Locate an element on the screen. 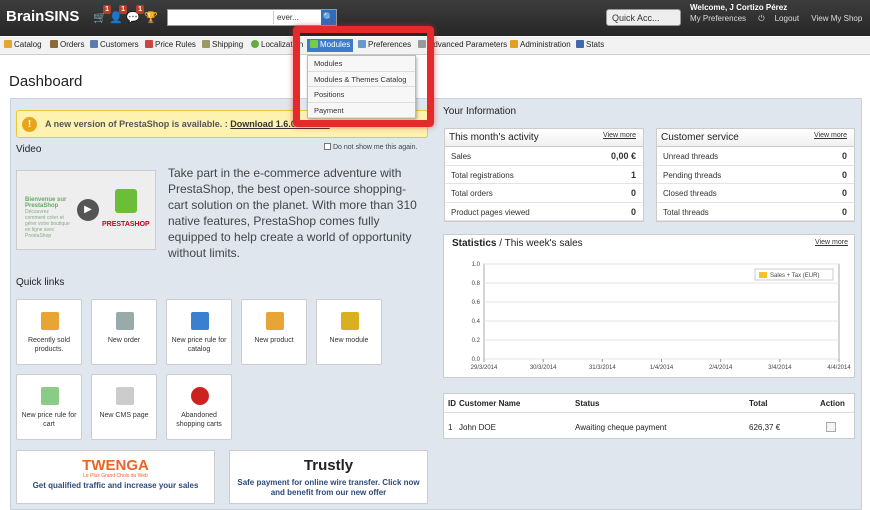  price-rules-icon is located at coordinates (149, 44).